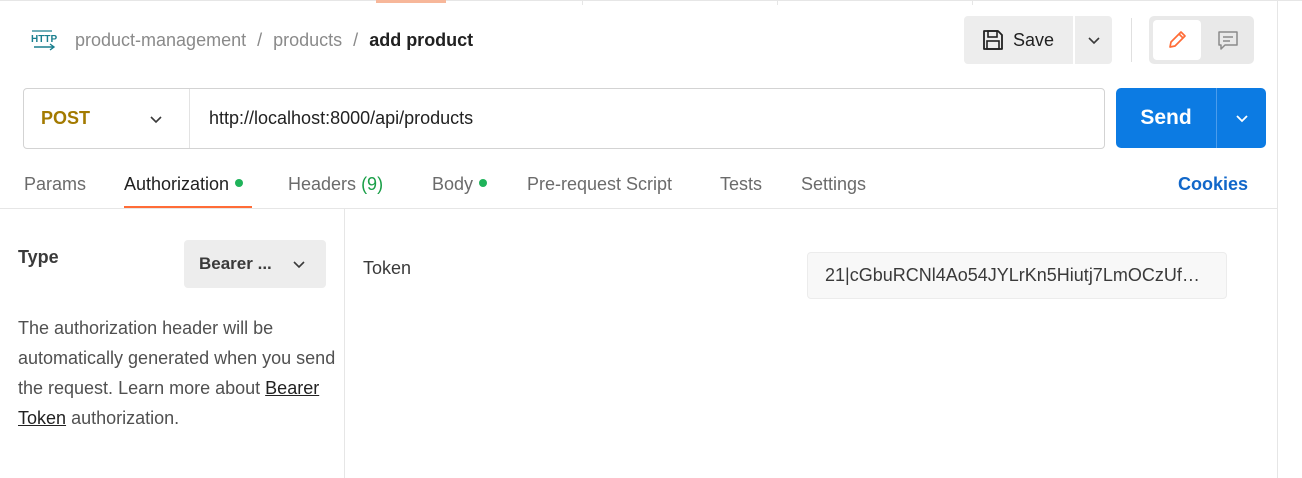 This screenshot has height=478, width=1302. I want to click on breadcrumb-collection: product-management, so click(160, 40).